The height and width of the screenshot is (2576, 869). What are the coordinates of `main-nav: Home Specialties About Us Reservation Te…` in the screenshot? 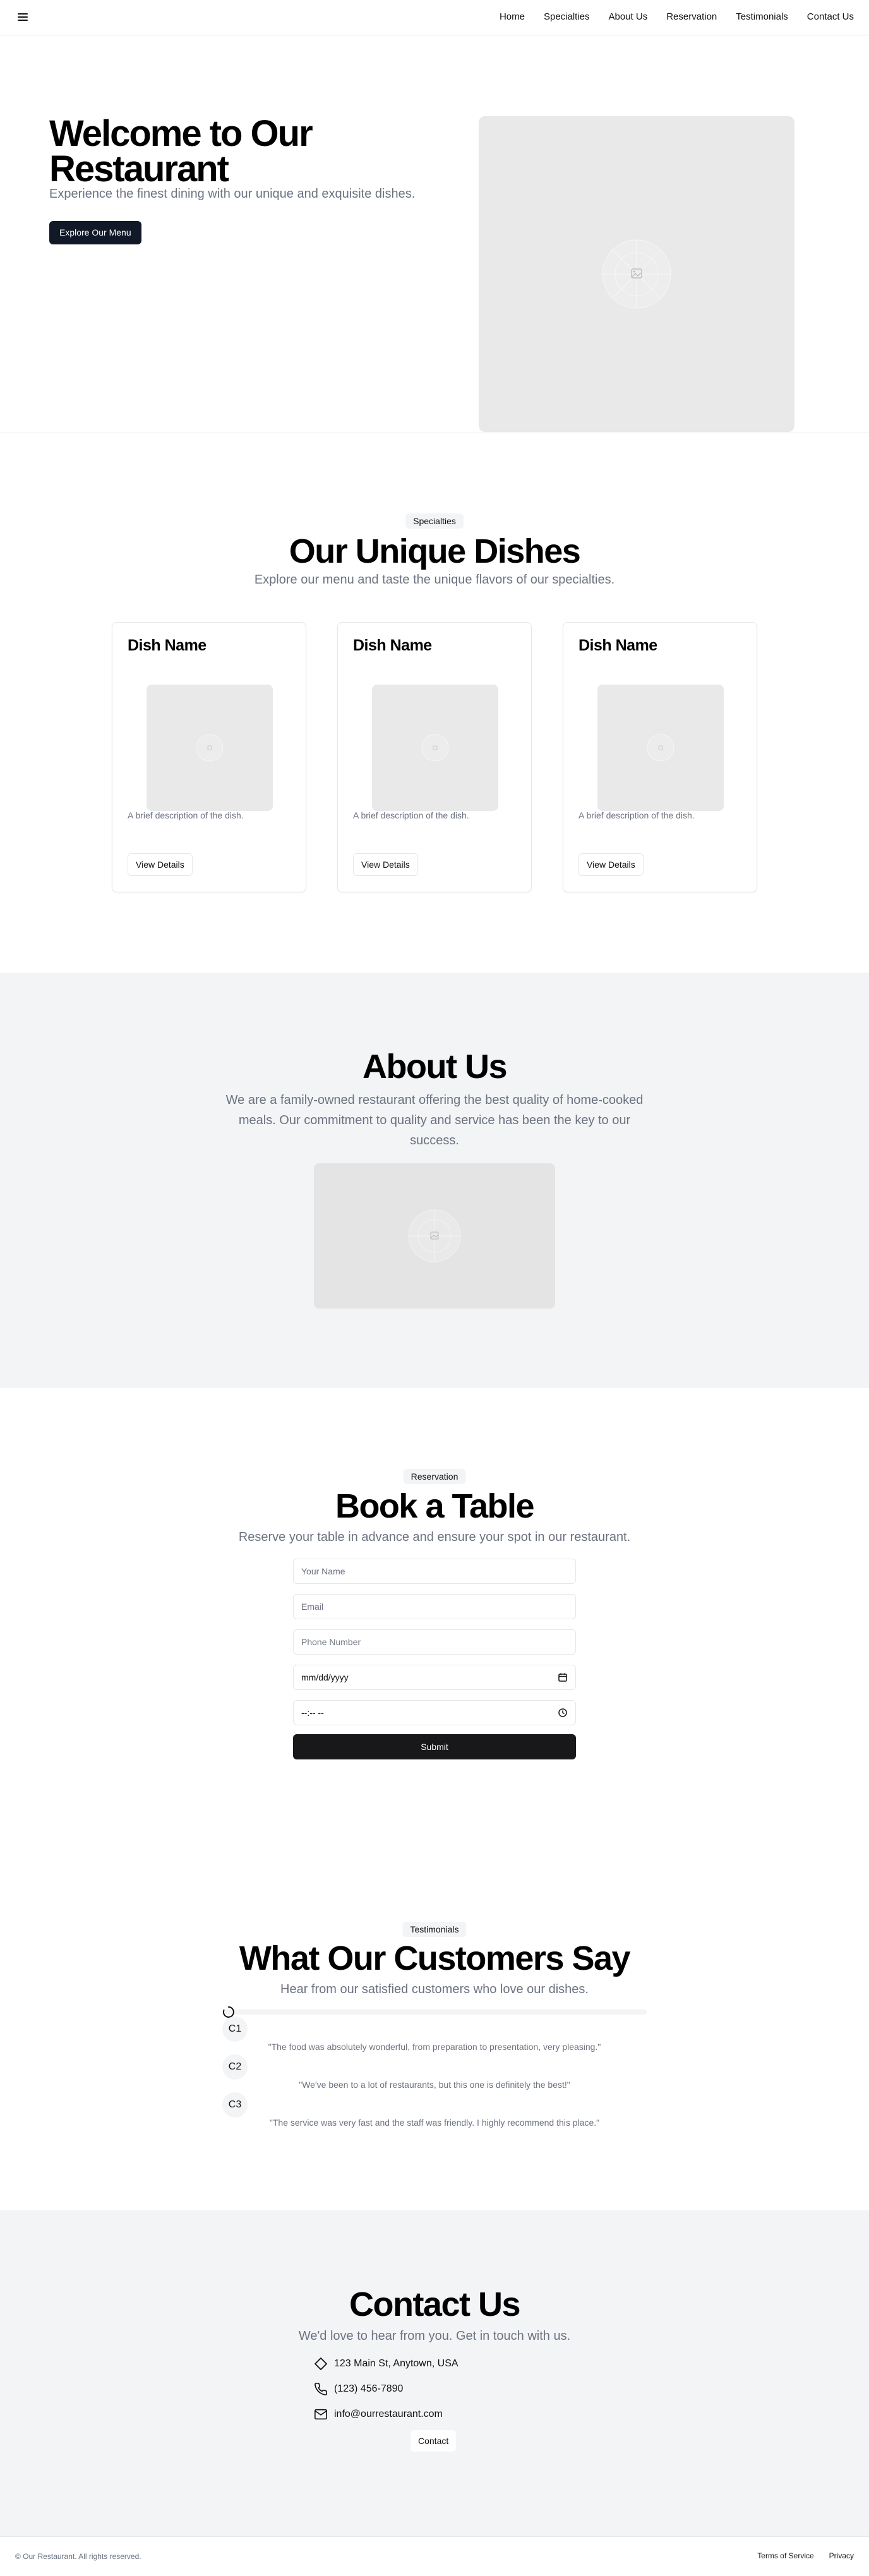 It's located at (677, 16).